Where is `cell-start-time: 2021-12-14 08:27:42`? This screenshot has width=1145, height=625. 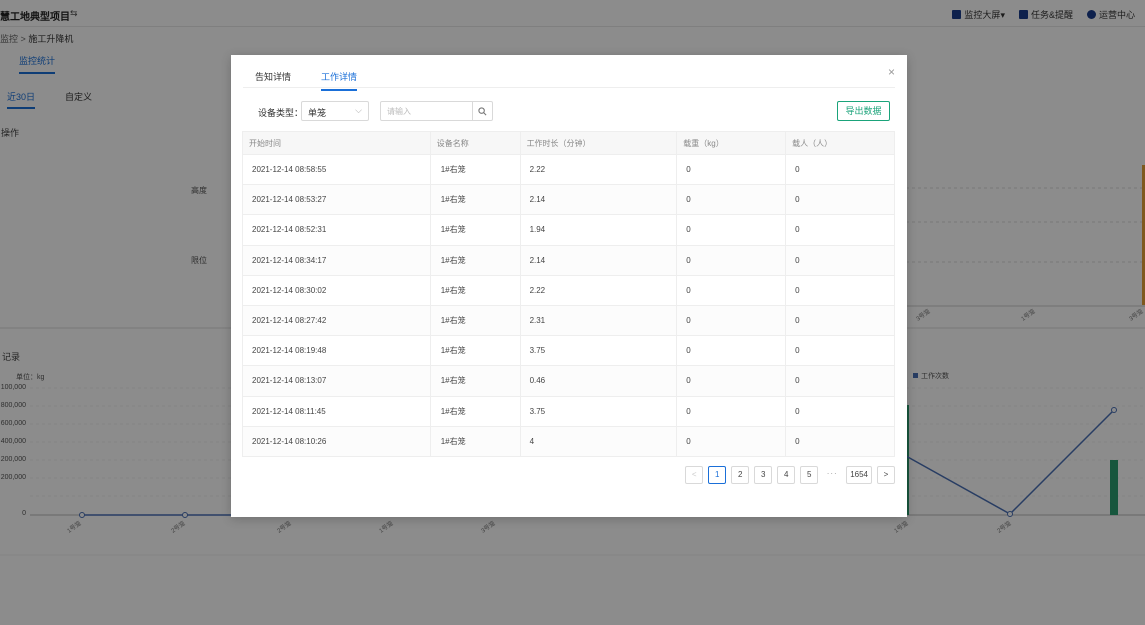 cell-start-time: 2021-12-14 08:27:42 is located at coordinates (336, 320).